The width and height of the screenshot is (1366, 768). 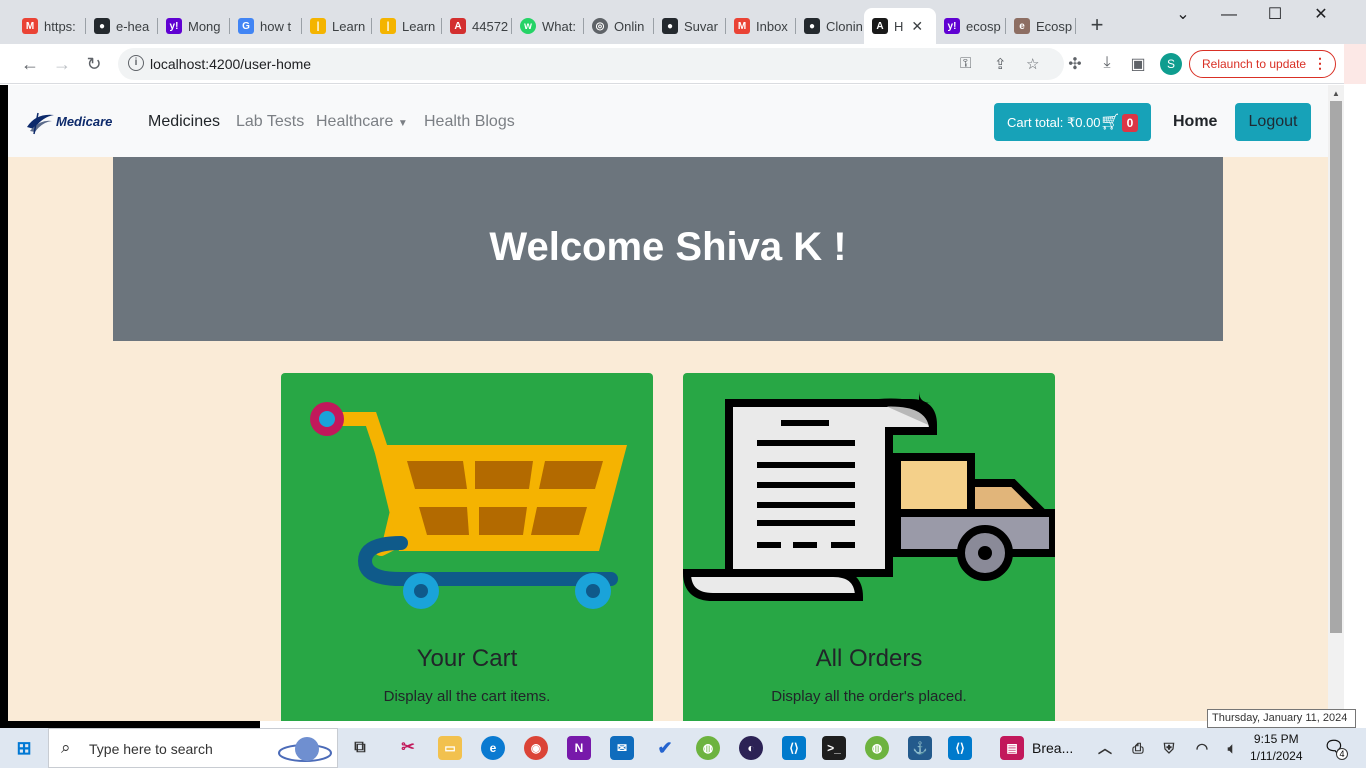 I want to click on mysql-workbench-icon: ⚓, so click(x=920, y=748).